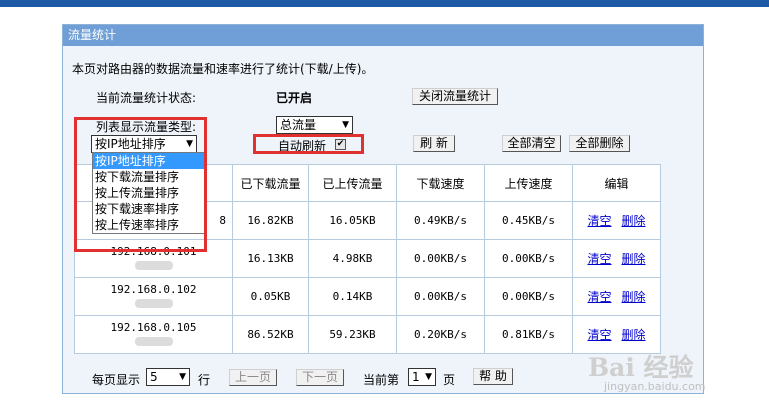 The image size is (769, 418). What do you see at coordinates (204, 380) in the screenshot?
I see `rows-unit: 行` at bounding box center [204, 380].